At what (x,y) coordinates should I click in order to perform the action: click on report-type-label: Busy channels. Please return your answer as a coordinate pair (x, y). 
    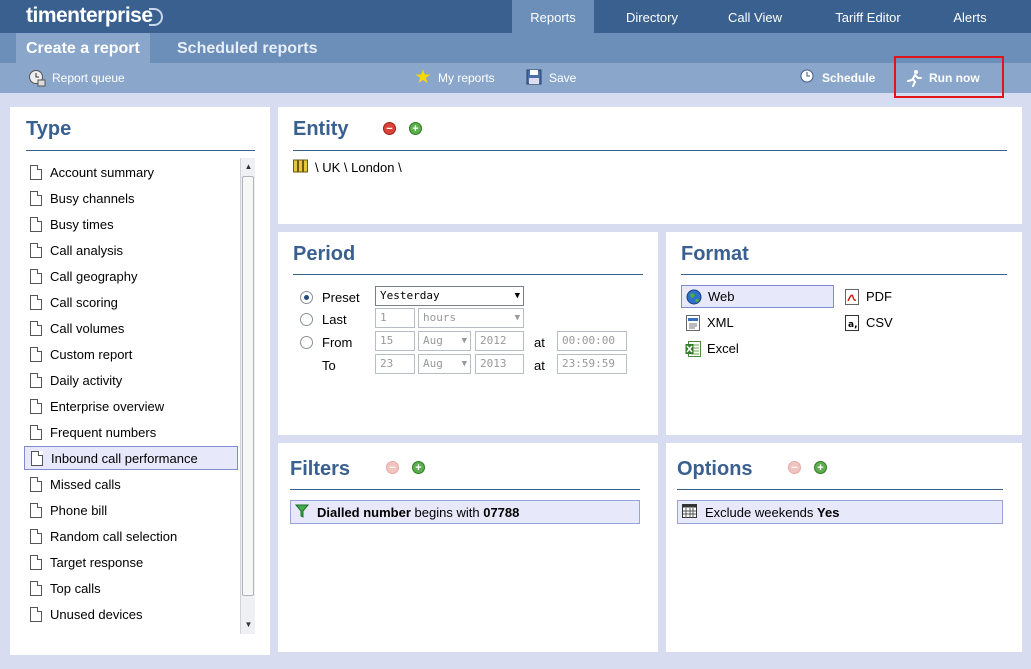
    Looking at the image, I should click on (92, 198).